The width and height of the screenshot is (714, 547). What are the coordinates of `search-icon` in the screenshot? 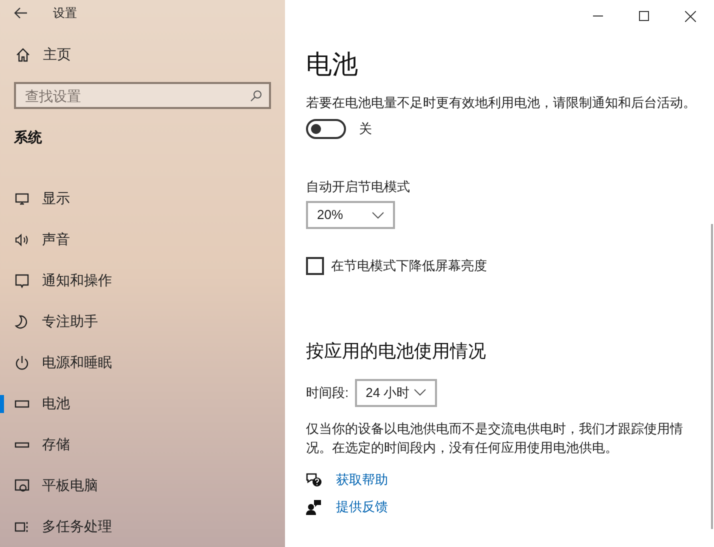 It's located at (256, 96).